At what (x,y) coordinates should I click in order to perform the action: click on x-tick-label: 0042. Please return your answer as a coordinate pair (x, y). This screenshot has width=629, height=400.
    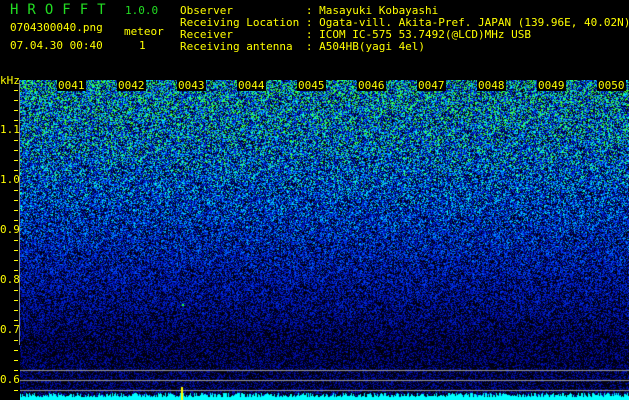
    Looking at the image, I should click on (131, 85).